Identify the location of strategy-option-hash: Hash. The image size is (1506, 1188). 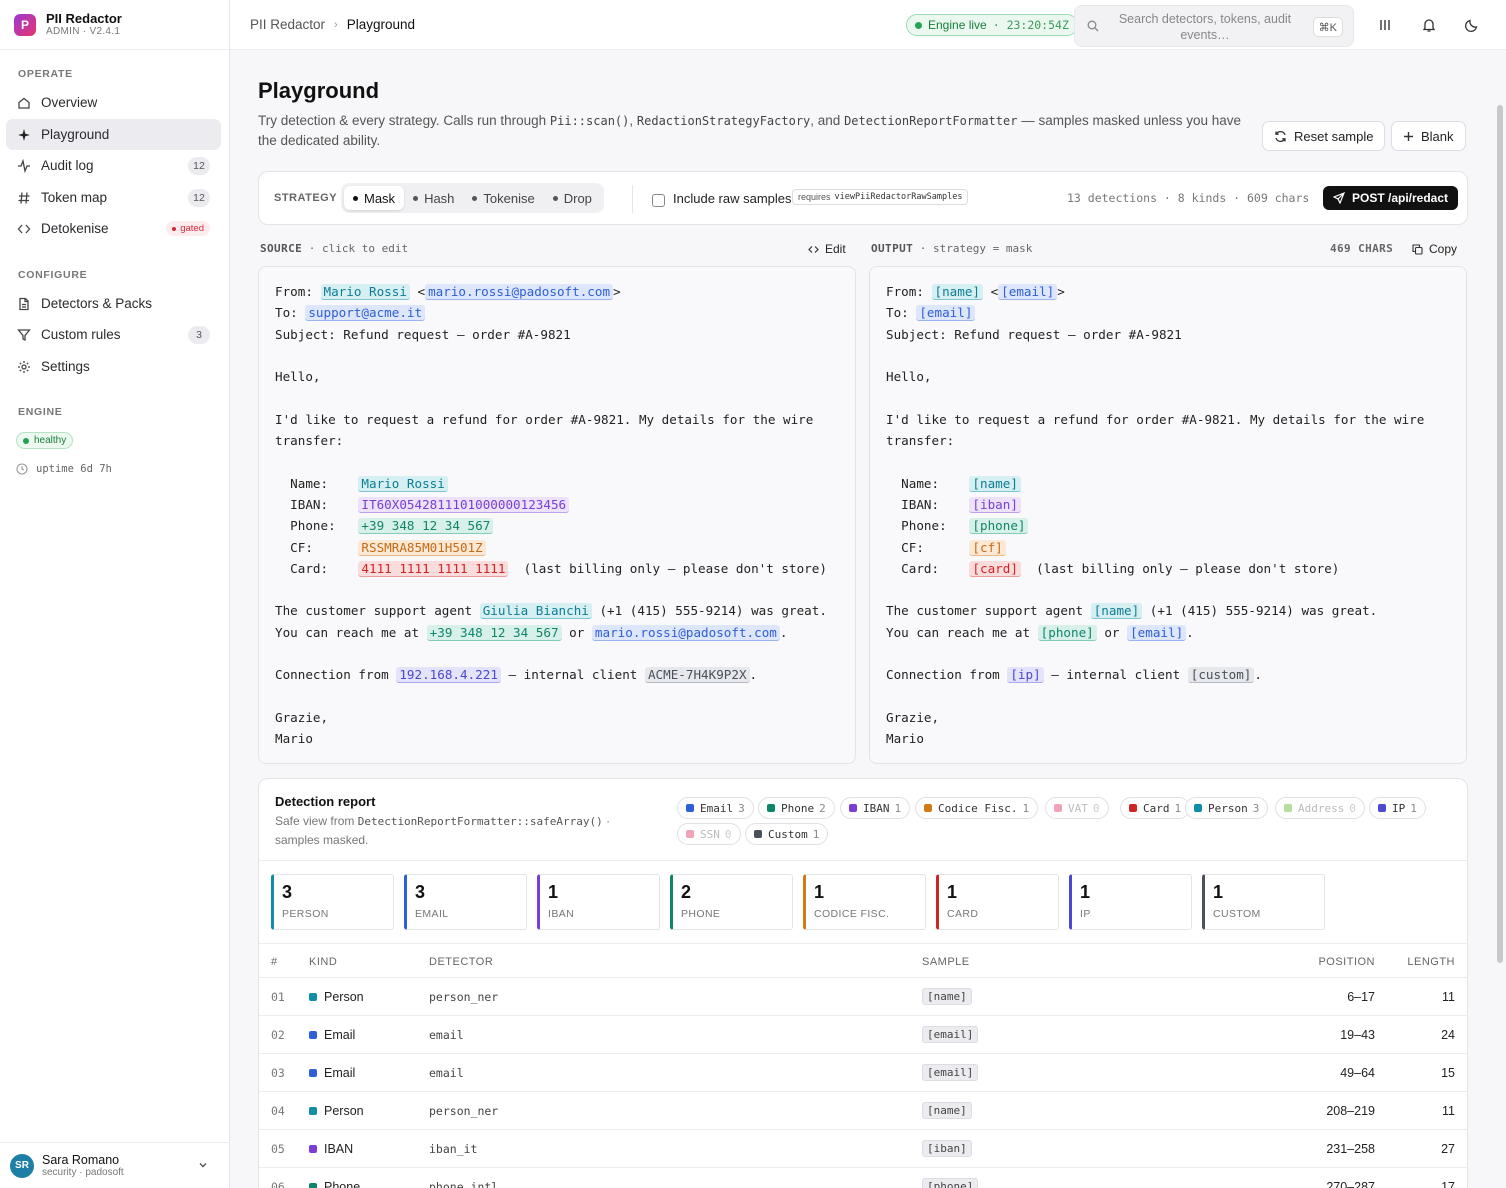
(433, 198).